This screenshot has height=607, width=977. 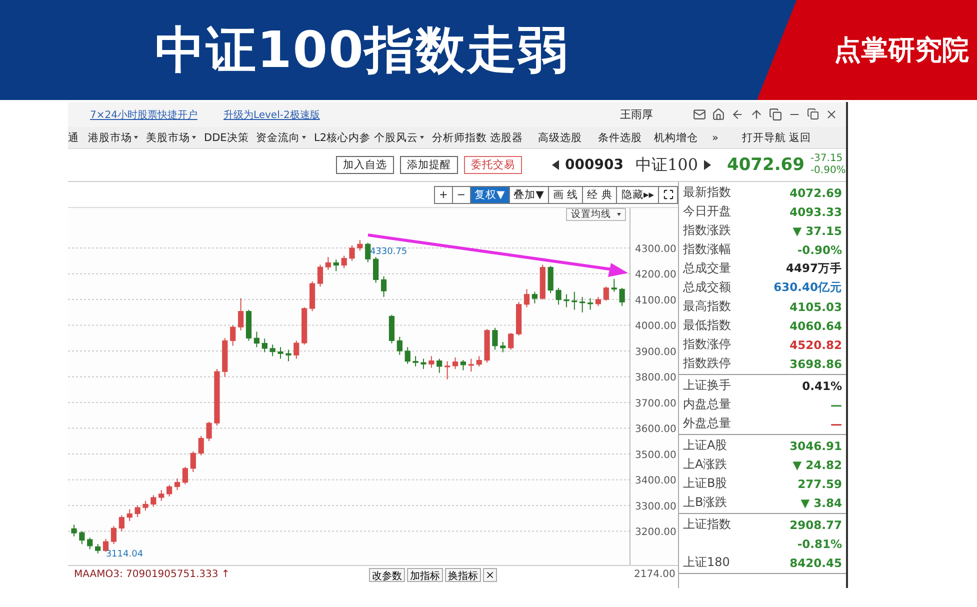 I want to click on axis-tick-label: 3900.00, so click(x=655, y=352).